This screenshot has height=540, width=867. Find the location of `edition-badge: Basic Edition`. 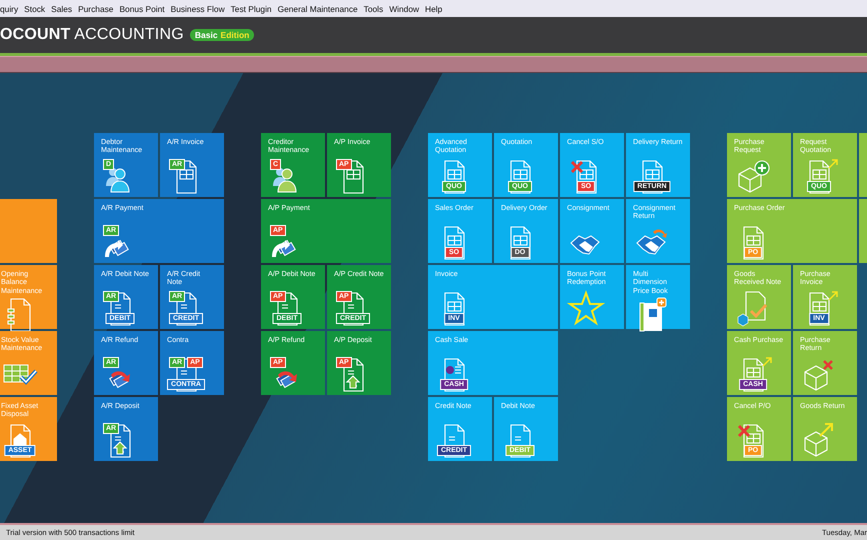

edition-badge: Basic Edition is located at coordinates (222, 35).